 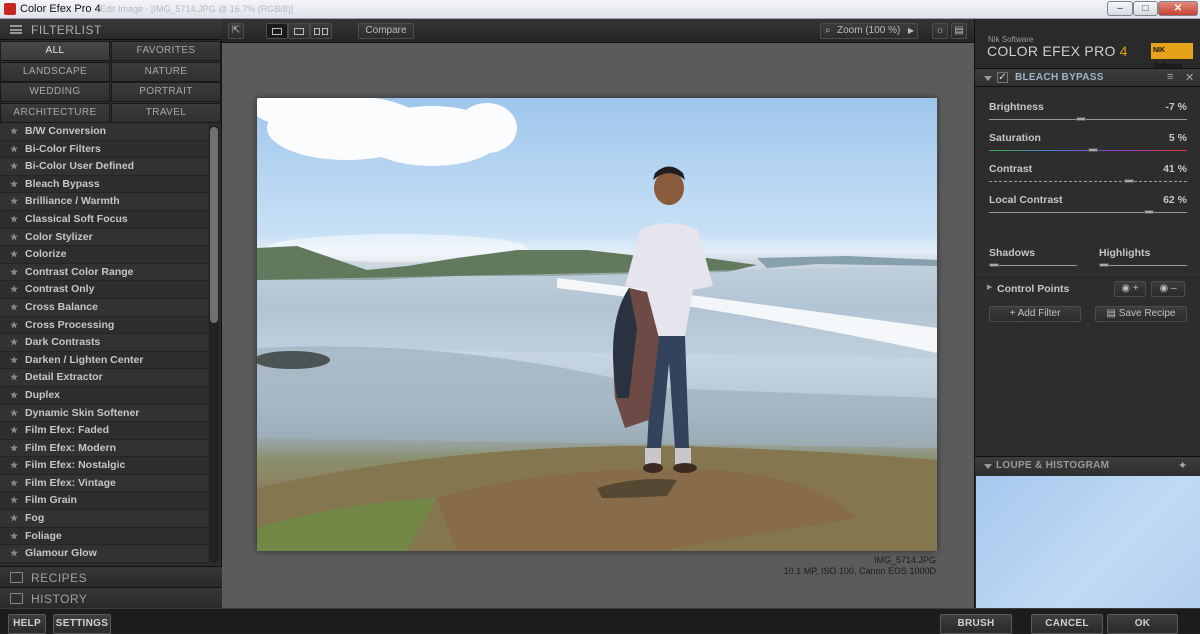 What do you see at coordinates (104, 167) in the screenshot?
I see `filter-item: ★ Bi-Color User Defined` at bounding box center [104, 167].